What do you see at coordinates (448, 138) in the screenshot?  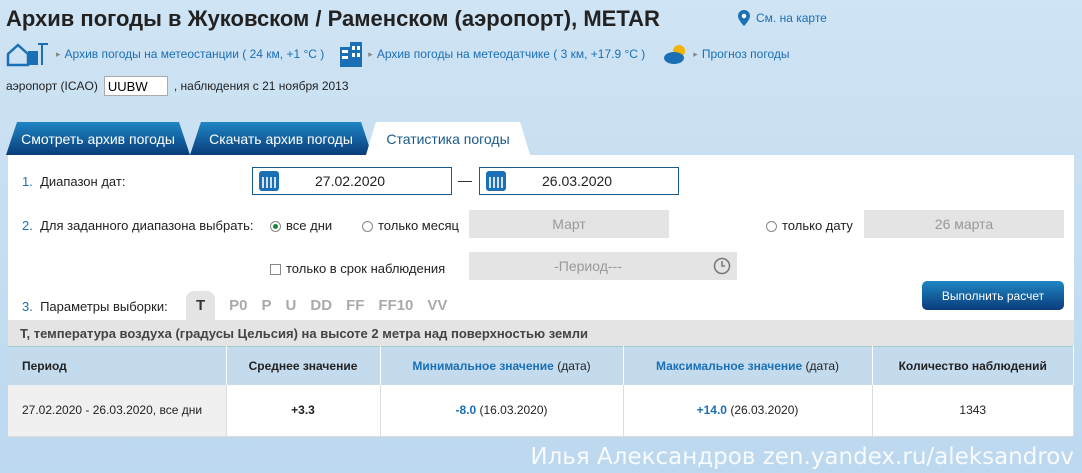 I see `tab-statistics: Статистика погоды` at bounding box center [448, 138].